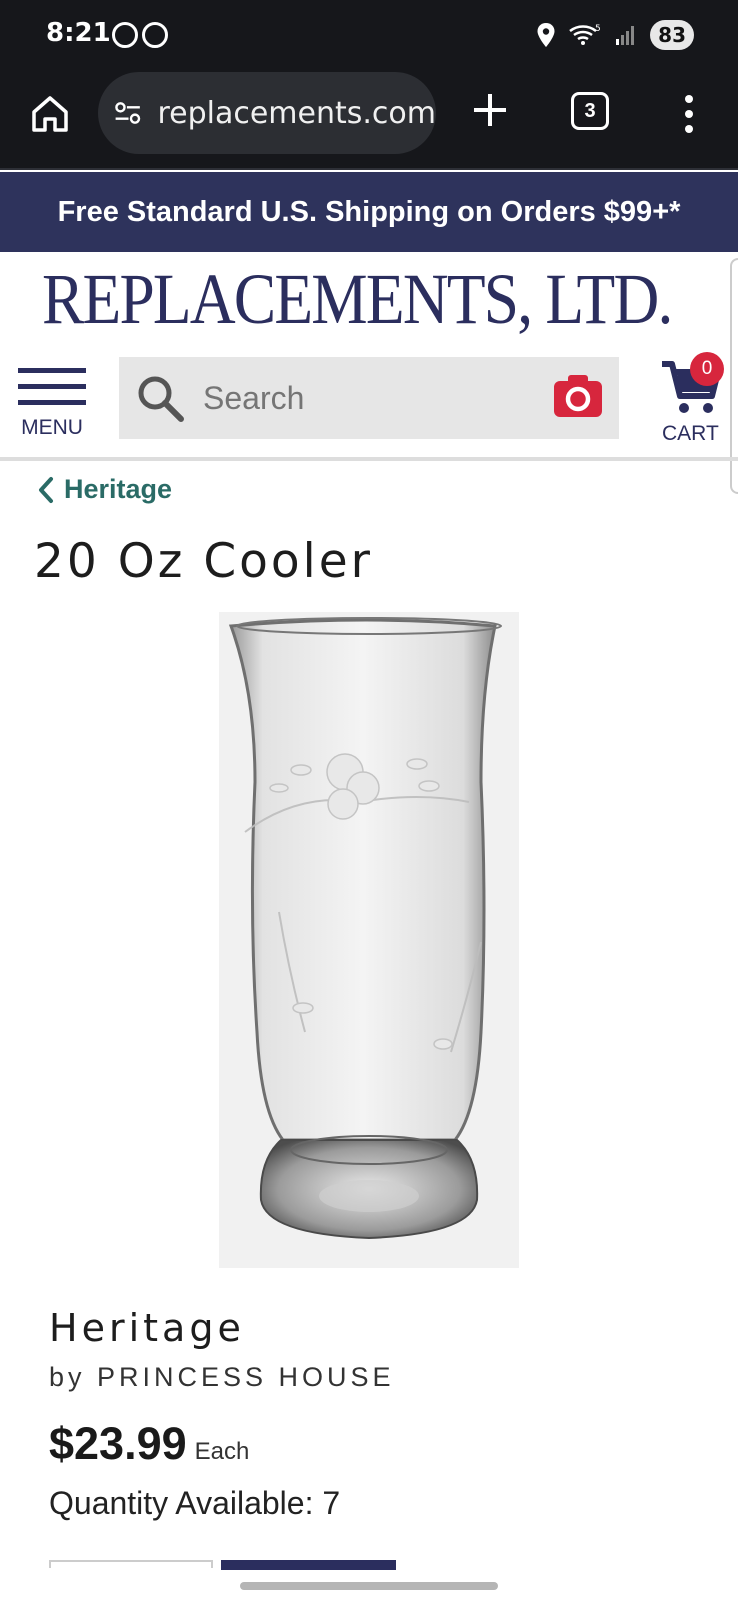 The width and height of the screenshot is (738, 1600). Describe the element at coordinates (131, 1564) in the screenshot. I see `quantity-select` at that location.